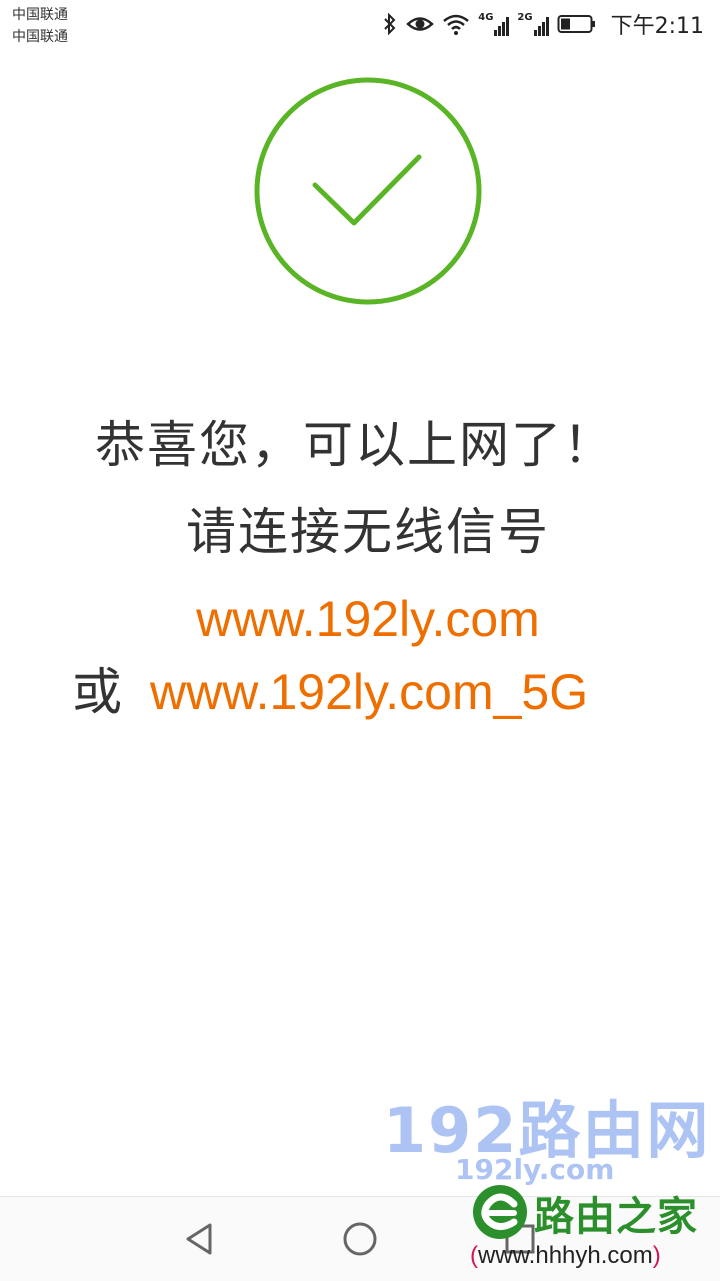  I want to click on ssid-alt-row: 或 www.192ly.com_5G, so click(330, 688).